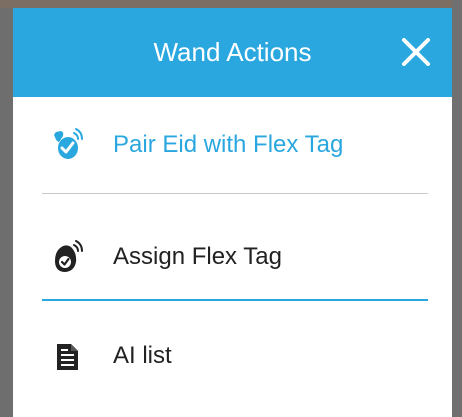  Describe the element at coordinates (67, 356) in the screenshot. I see `document-list-icon` at that location.